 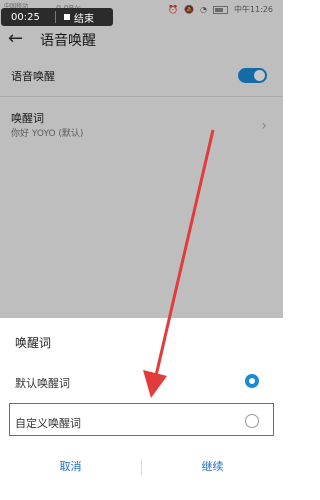 What do you see at coordinates (25, 17) in the screenshot?
I see `recorder-elapsed: 00:25` at bounding box center [25, 17].